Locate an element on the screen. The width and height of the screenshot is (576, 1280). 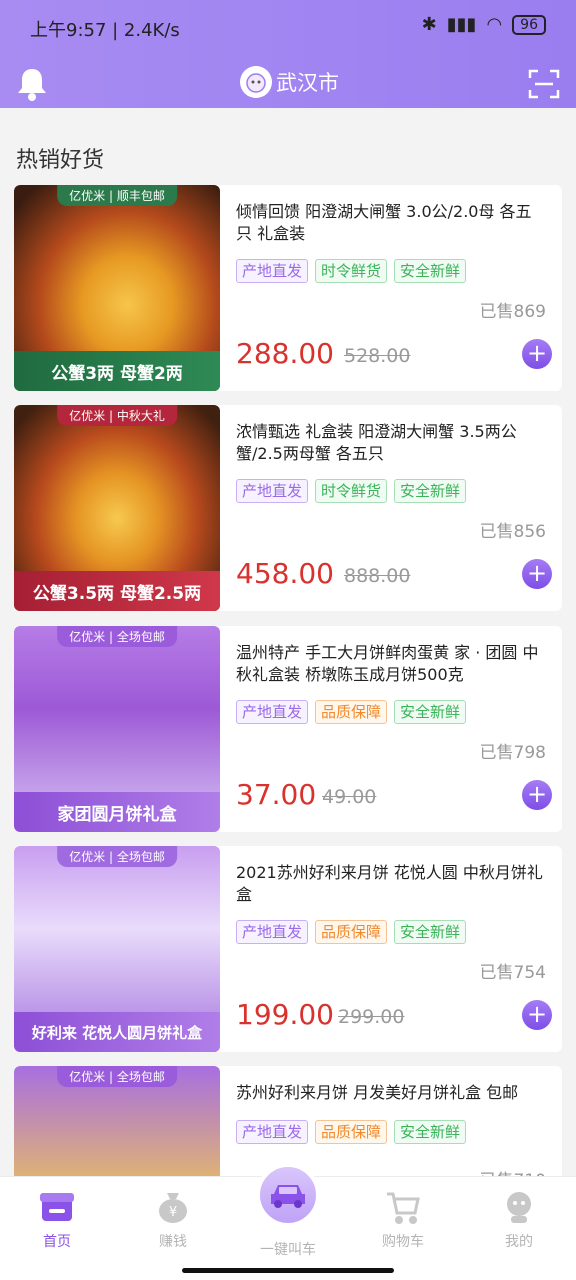
tab-label: 赚钱 is located at coordinates (173, 1242).